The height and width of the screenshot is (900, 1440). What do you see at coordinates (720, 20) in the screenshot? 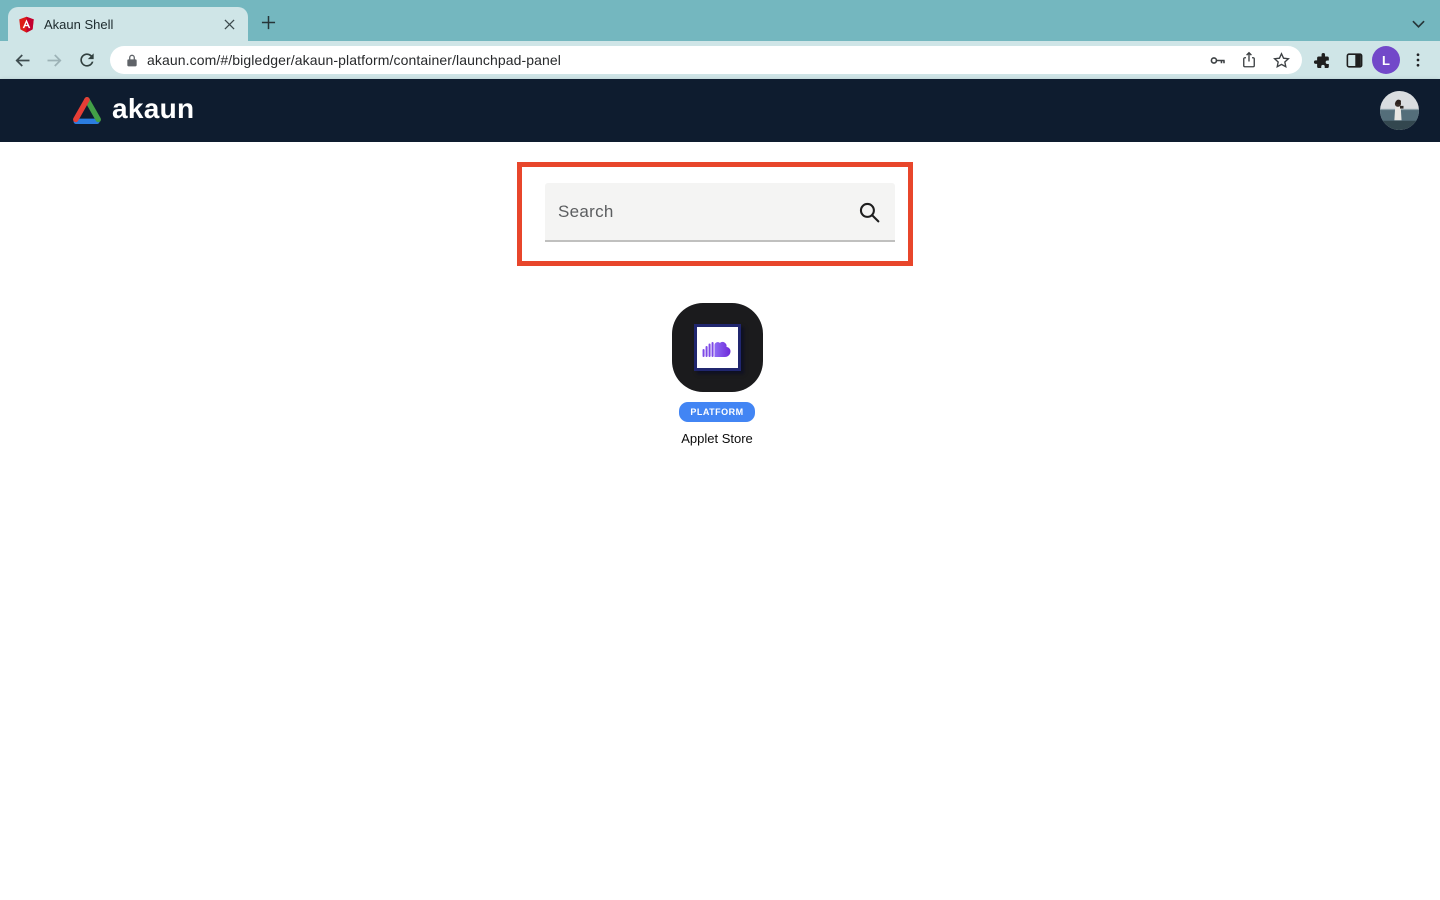
I see `tab-strip: Akaun Shell` at bounding box center [720, 20].